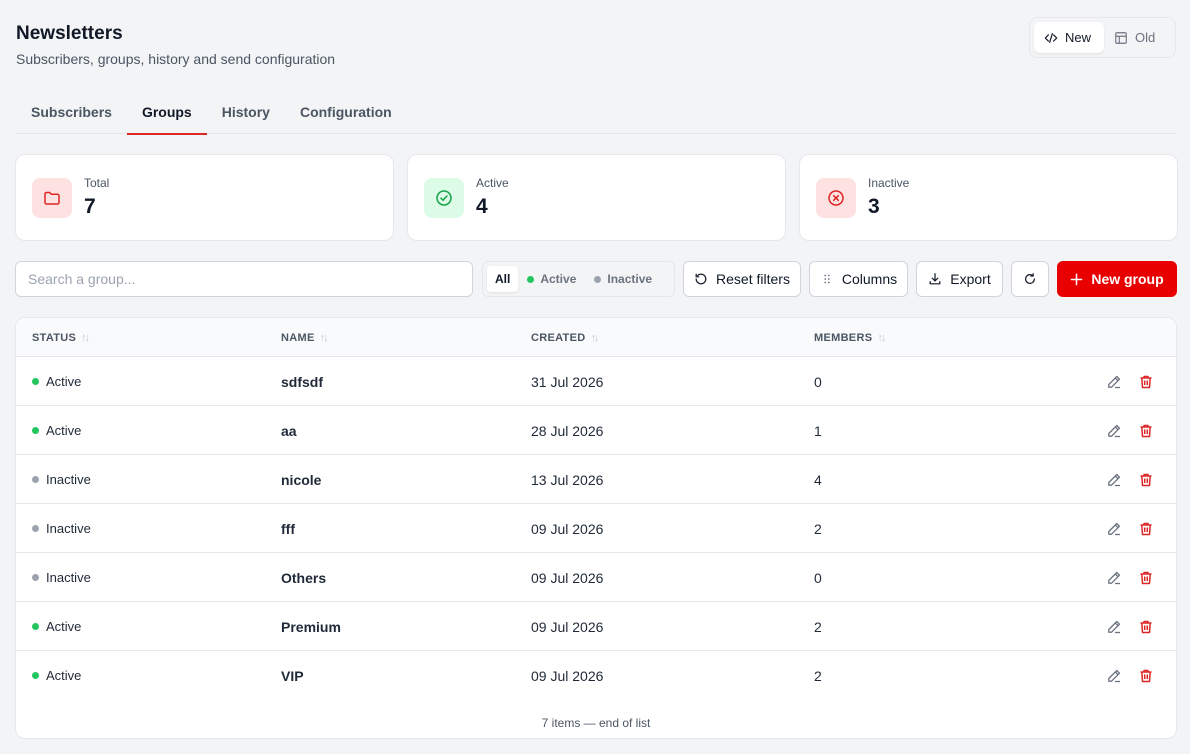  I want to click on filter-all: All, so click(503, 279).